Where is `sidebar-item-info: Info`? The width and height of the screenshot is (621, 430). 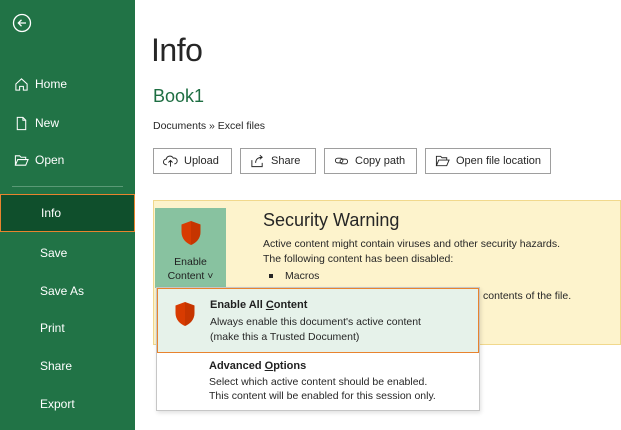
sidebar-item-info: Info is located at coordinates (67, 213).